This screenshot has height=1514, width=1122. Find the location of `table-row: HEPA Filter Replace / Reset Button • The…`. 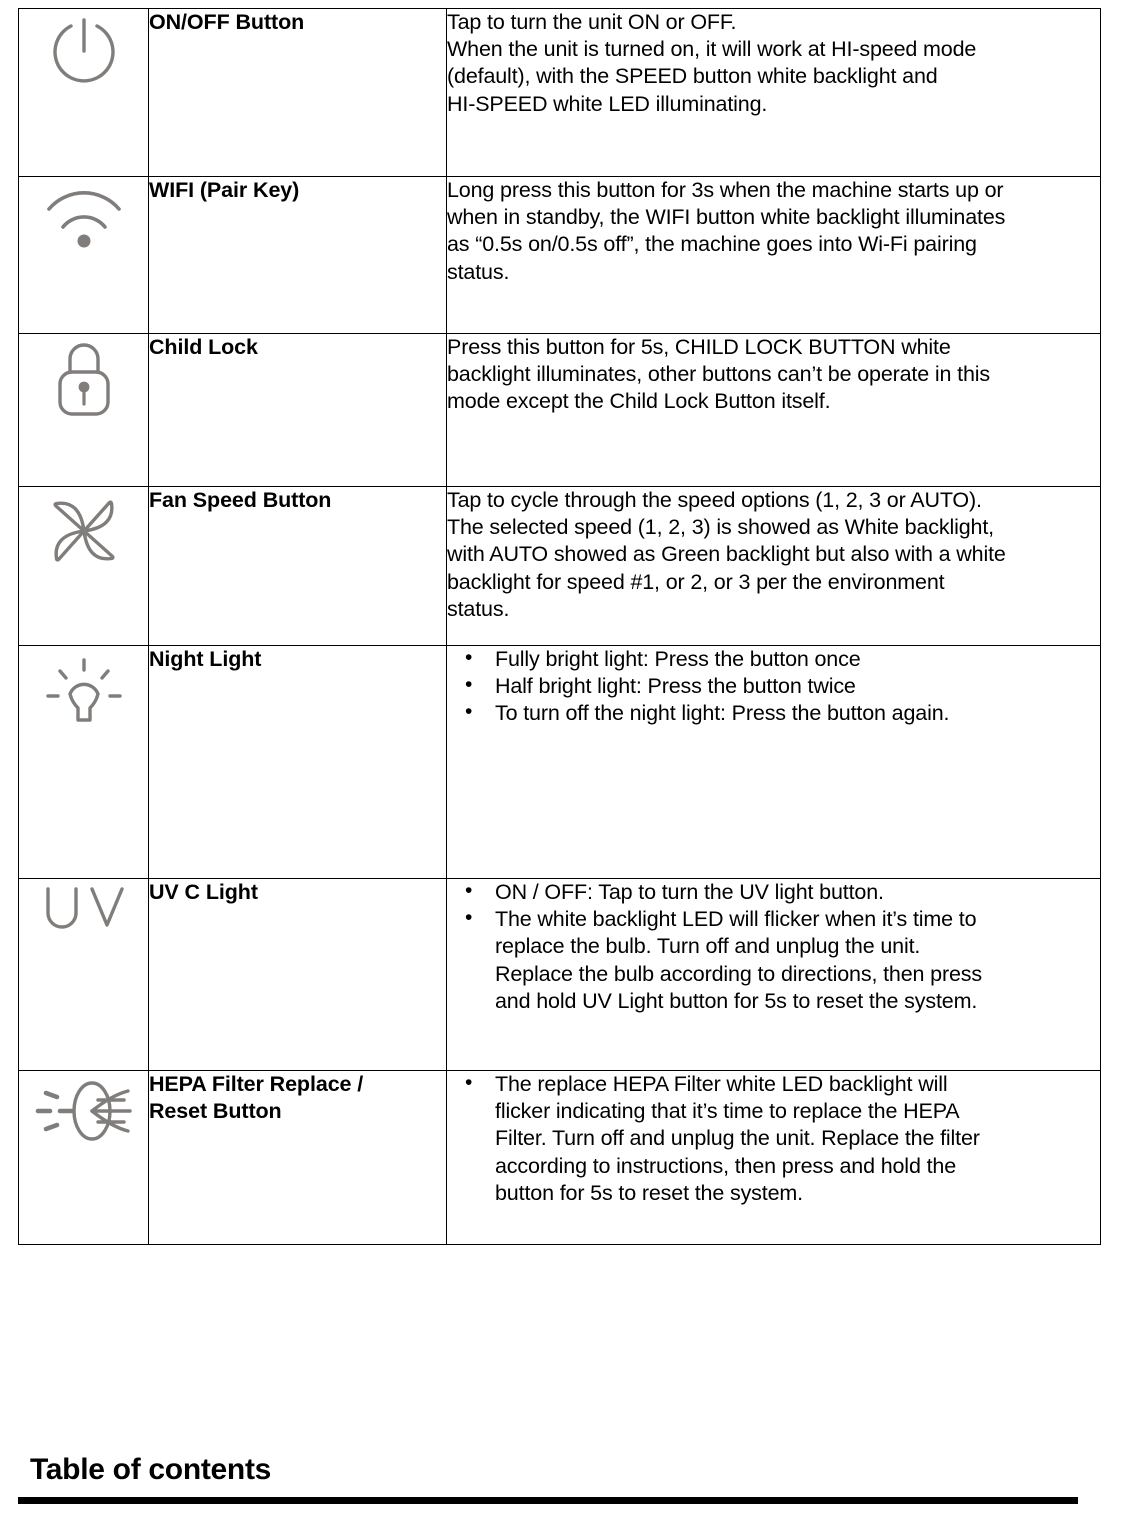

table-row: HEPA Filter Replace / Reset Button • The… is located at coordinates (559, 1157).